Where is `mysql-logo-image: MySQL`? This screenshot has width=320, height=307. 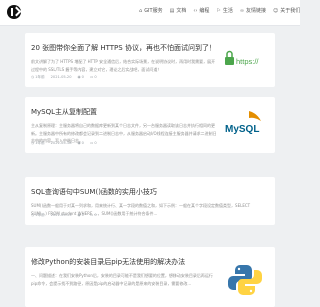 mysql-logo-image: MySQL is located at coordinates (245, 124).